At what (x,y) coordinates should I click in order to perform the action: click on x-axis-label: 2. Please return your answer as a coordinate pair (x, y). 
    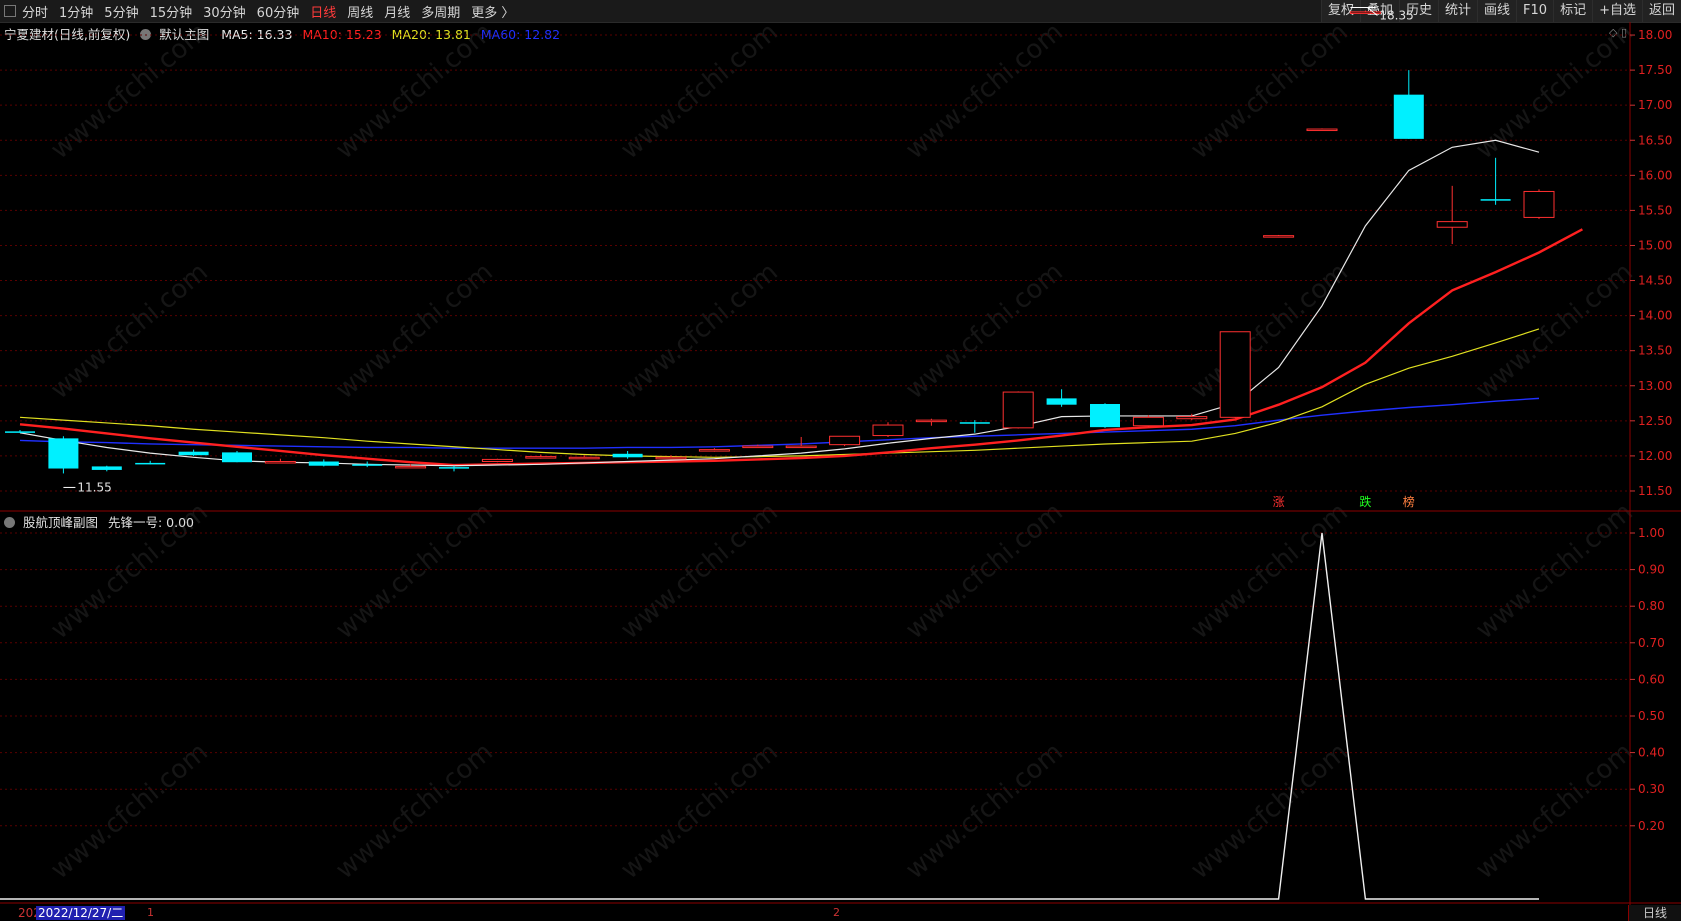
    Looking at the image, I should click on (836, 912).